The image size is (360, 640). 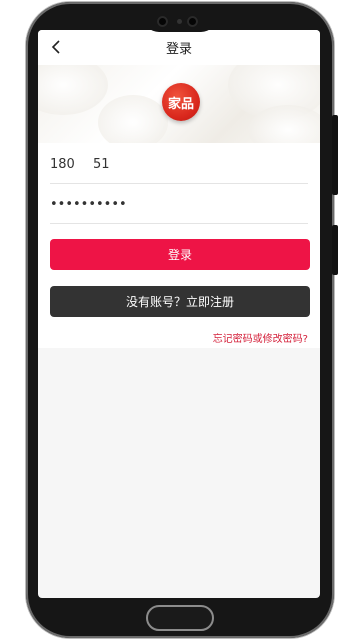 I want to click on chevron-left-icon, so click(x=55, y=47).